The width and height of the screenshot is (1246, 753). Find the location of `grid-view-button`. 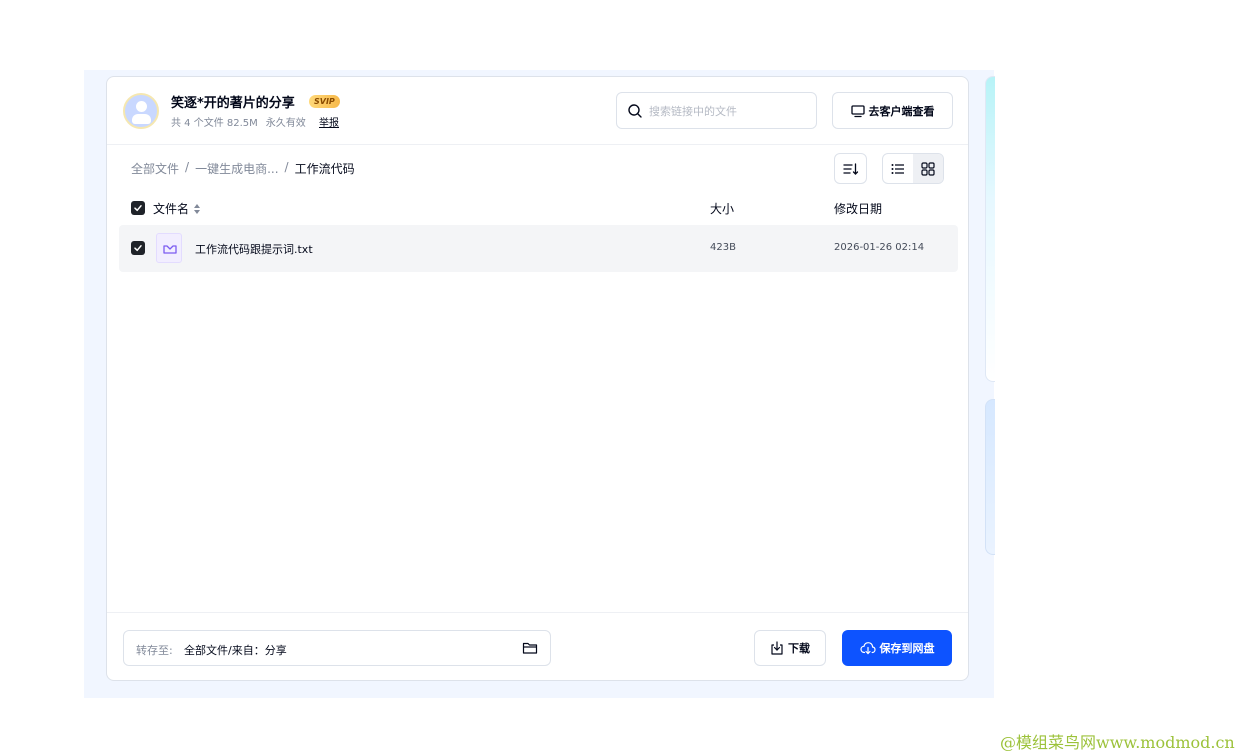

grid-view-button is located at coordinates (928, 168).